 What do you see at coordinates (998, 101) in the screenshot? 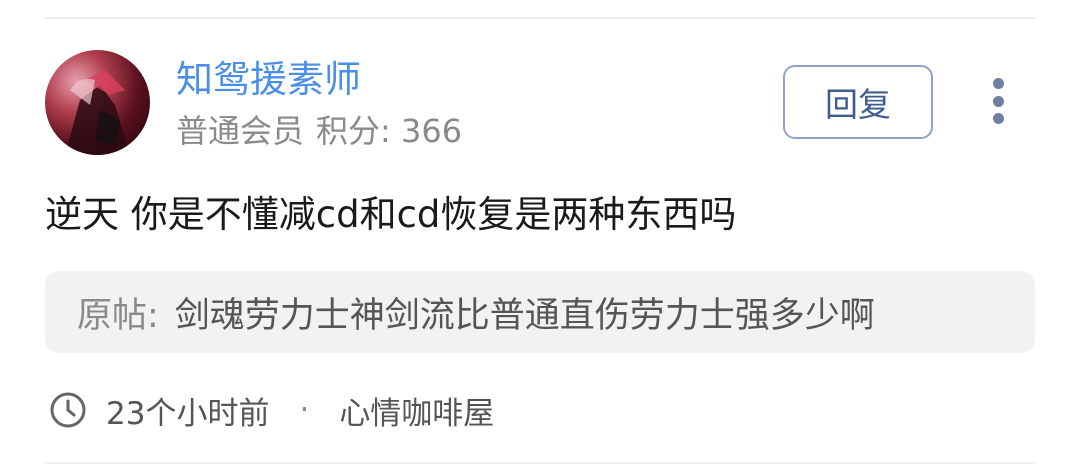
I see `more-options-icon` at bounding box center [998, 101].